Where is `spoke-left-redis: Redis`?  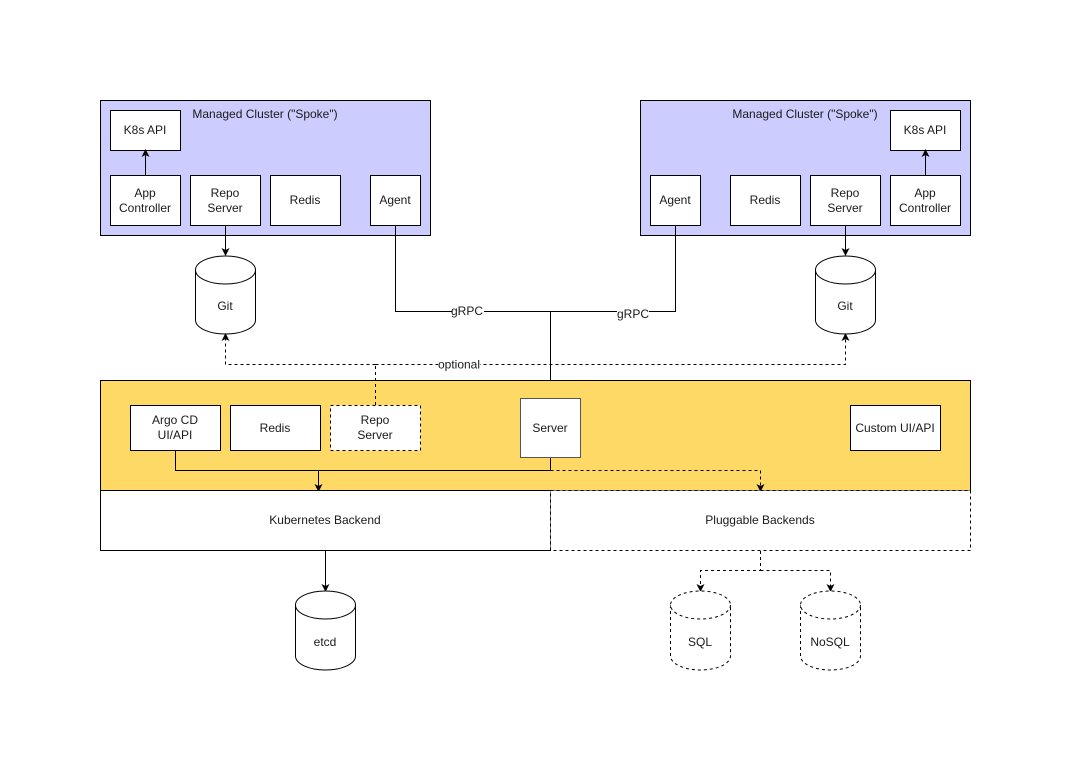
spoke-left-redis: Redis is located at coordinates (305, 200).